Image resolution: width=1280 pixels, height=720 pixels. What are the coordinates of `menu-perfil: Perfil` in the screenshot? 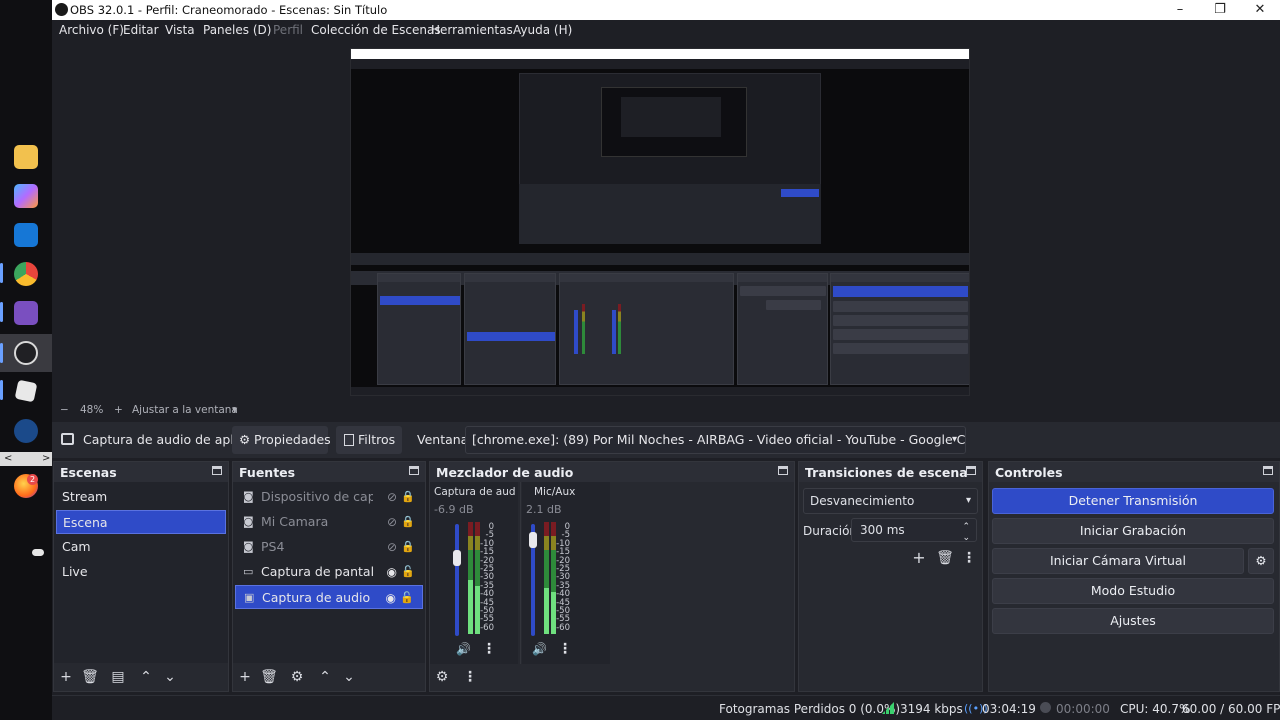 It's located at (288, 30).